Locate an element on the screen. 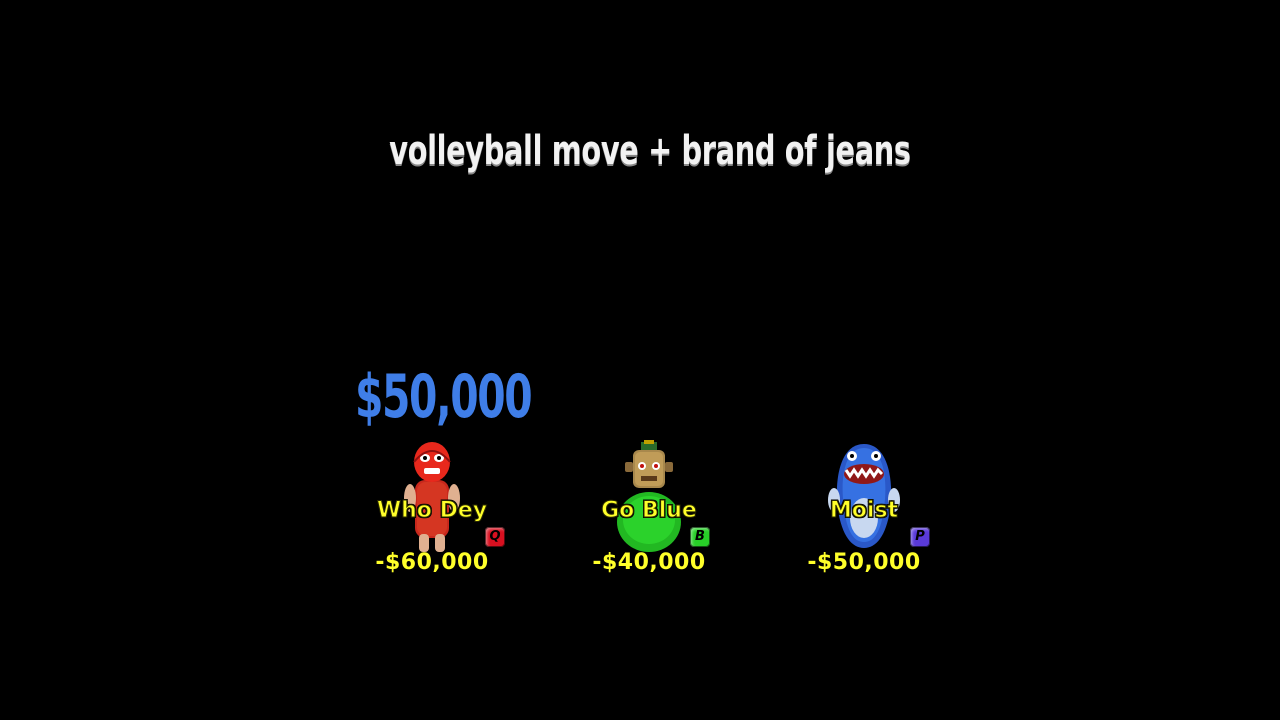 The height and width of the screenshot is (720, 1280). buzz-key-badge: P is located at coordinates (920, 537).